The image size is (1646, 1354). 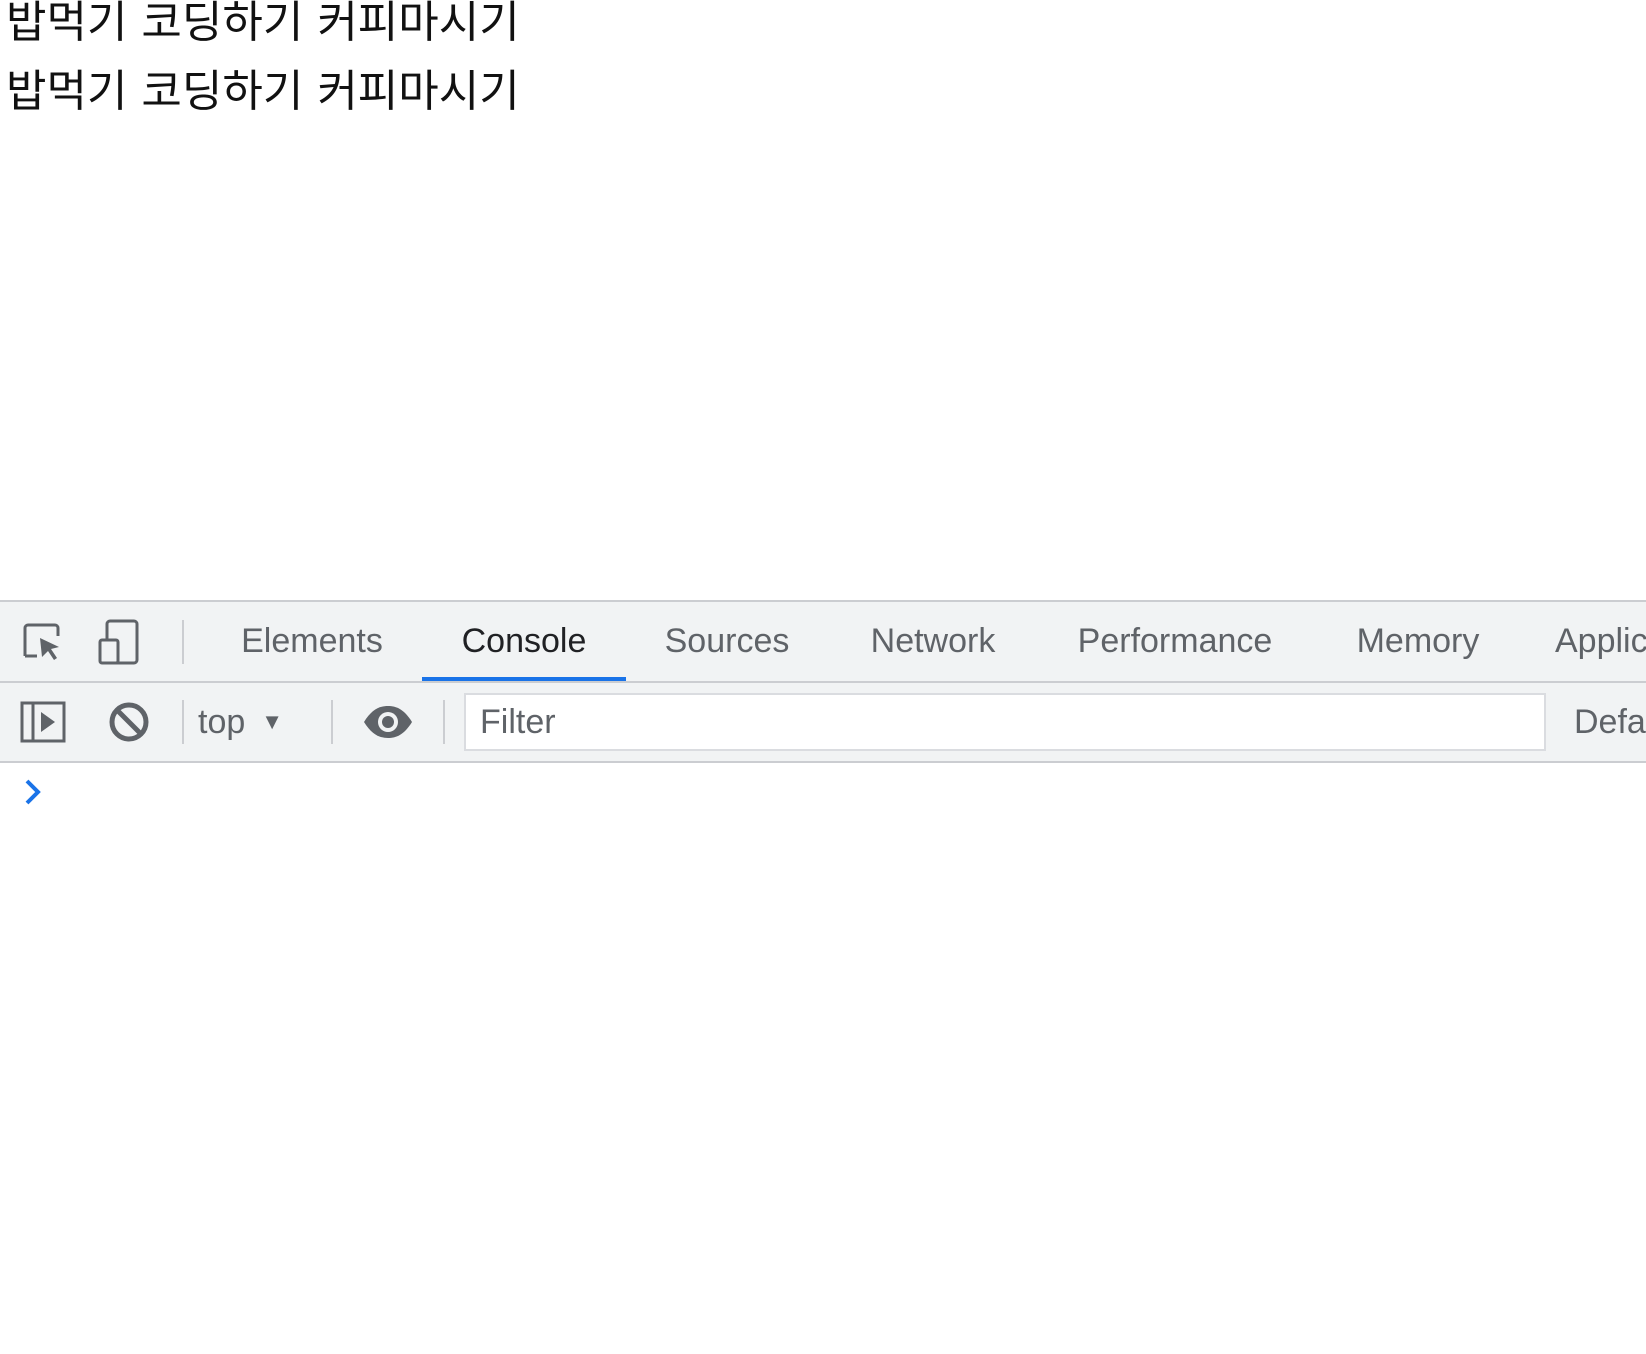 What do you see at coordinates (933, 641) in the screenshot?
I see `tab-network: Network` at bounding box center [933, 641].